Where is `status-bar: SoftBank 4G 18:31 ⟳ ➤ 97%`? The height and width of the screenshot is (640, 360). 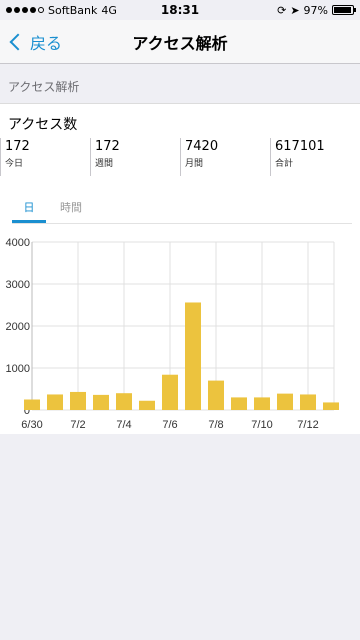
status-bar: SoftBank 4G 18:31 ⟳ ➤ 97% is located at coordinates (180, 10).